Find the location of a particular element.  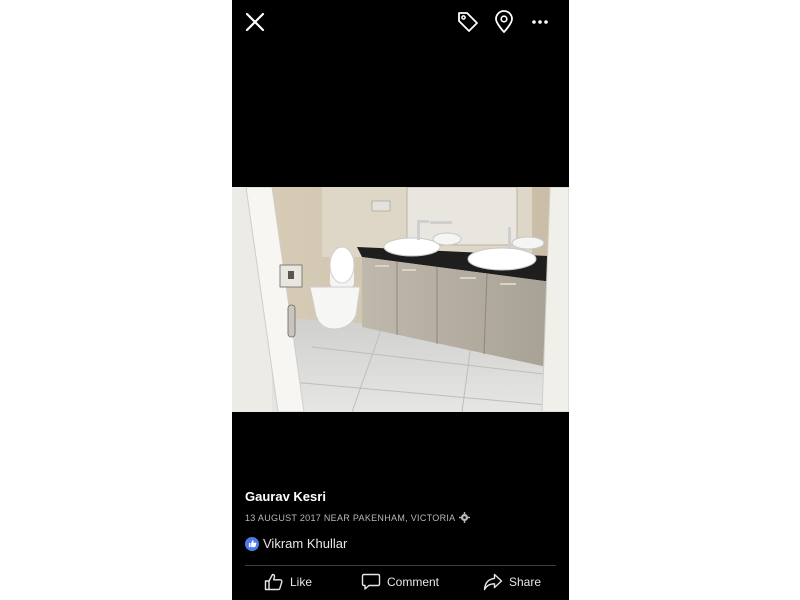

post-meta: 13 AUGUST 2017 NEAR PAKENHAM, VICTORIA is located at coordinates (358, 517).